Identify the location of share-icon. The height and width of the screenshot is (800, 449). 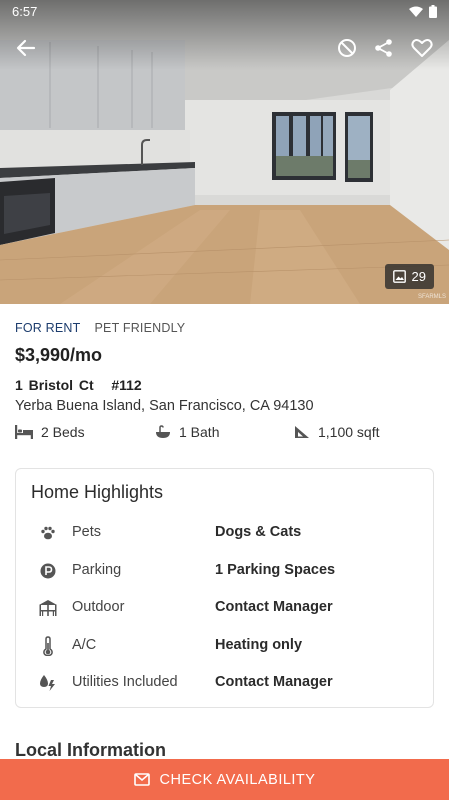
(383, 48).